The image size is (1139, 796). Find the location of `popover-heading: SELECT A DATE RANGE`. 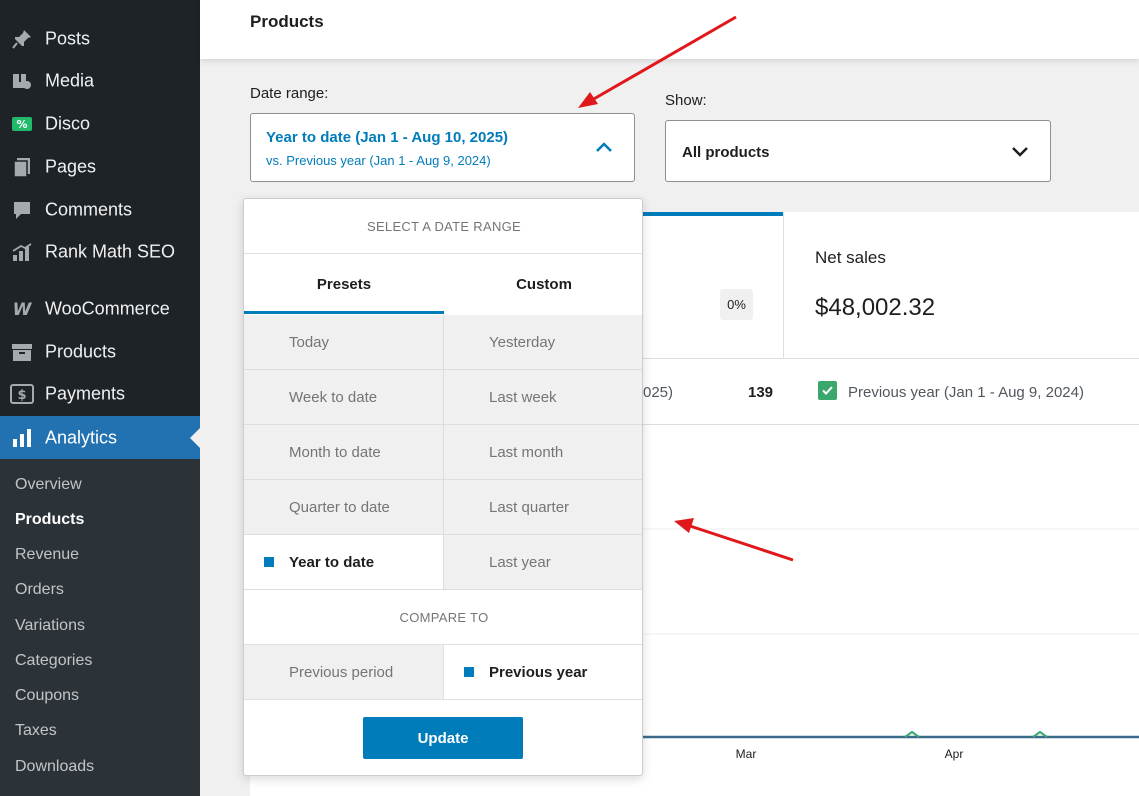

popover-heading: SELECT A DATE RANGE is located at coordinates (444, 226).